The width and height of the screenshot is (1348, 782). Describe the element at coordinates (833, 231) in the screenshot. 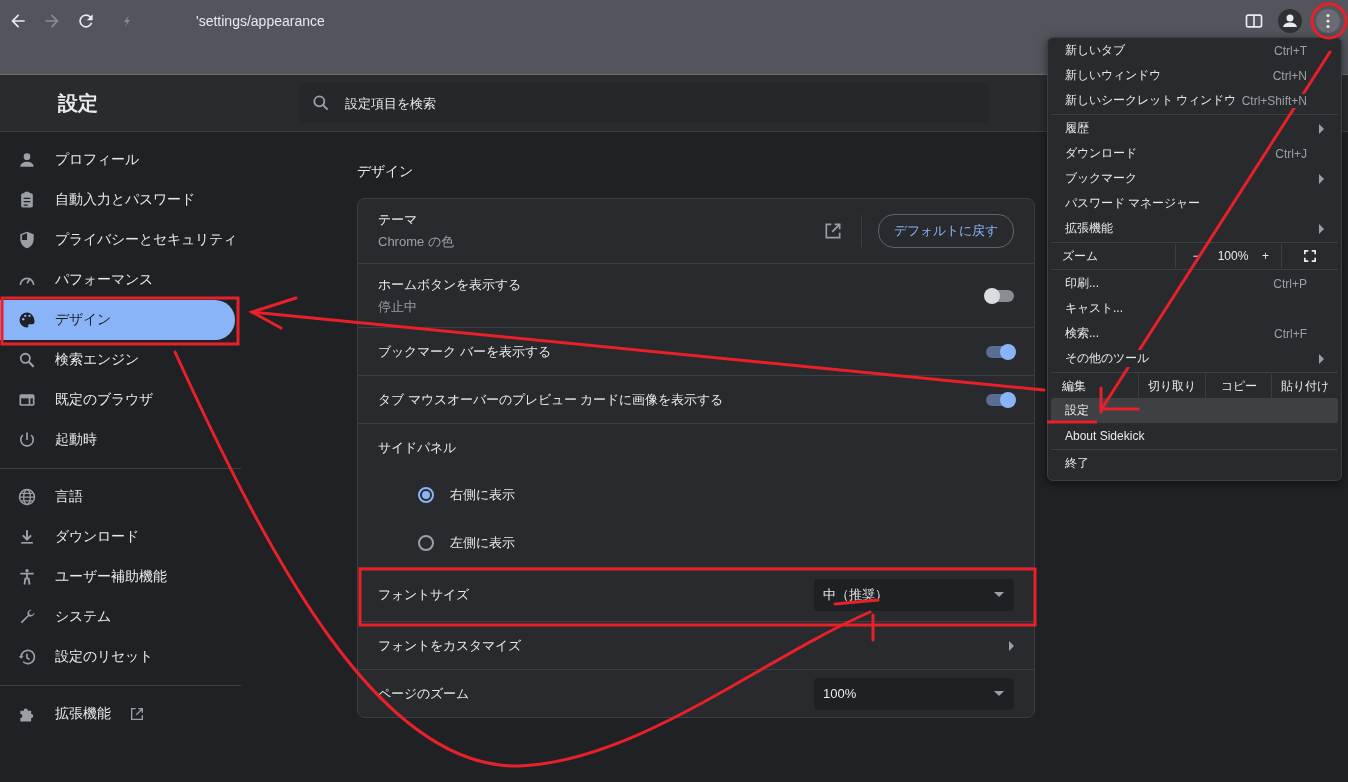

I see `external-link-icon` at that location.